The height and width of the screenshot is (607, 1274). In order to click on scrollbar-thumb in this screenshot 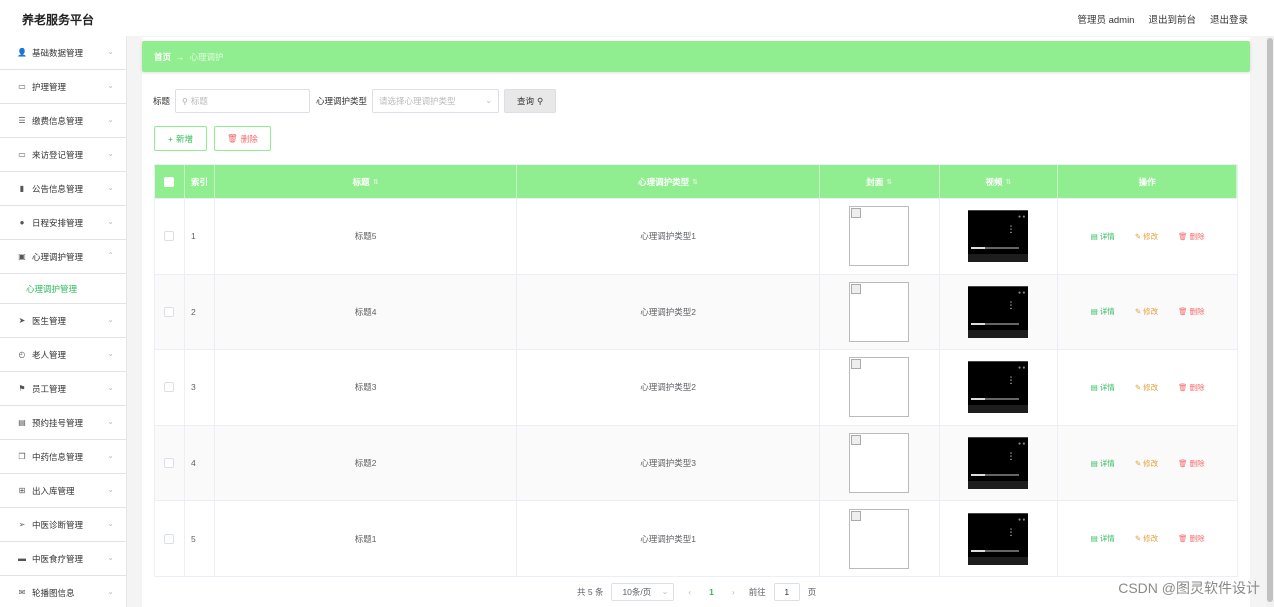, I will do `click(1270, 320)`.